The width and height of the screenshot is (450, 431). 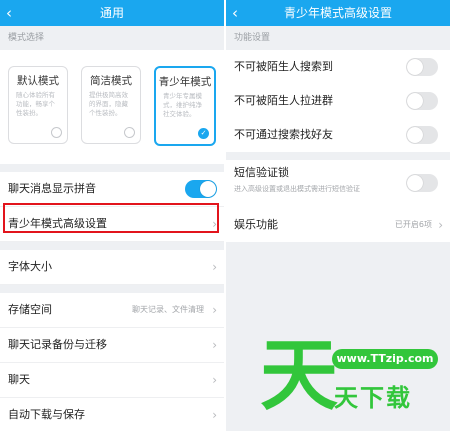 I want to click on sms-lock-toggle, so click(x=422, y=183).